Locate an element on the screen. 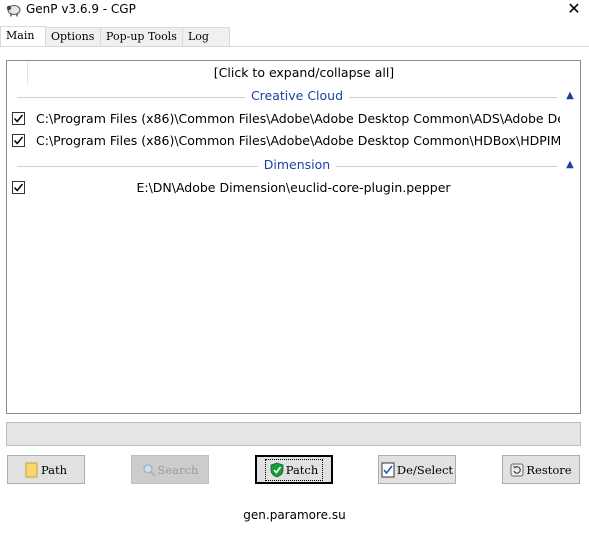 The width and height of the screenshot is (589, 533). folder-icon is located at coordinates (32, 470).